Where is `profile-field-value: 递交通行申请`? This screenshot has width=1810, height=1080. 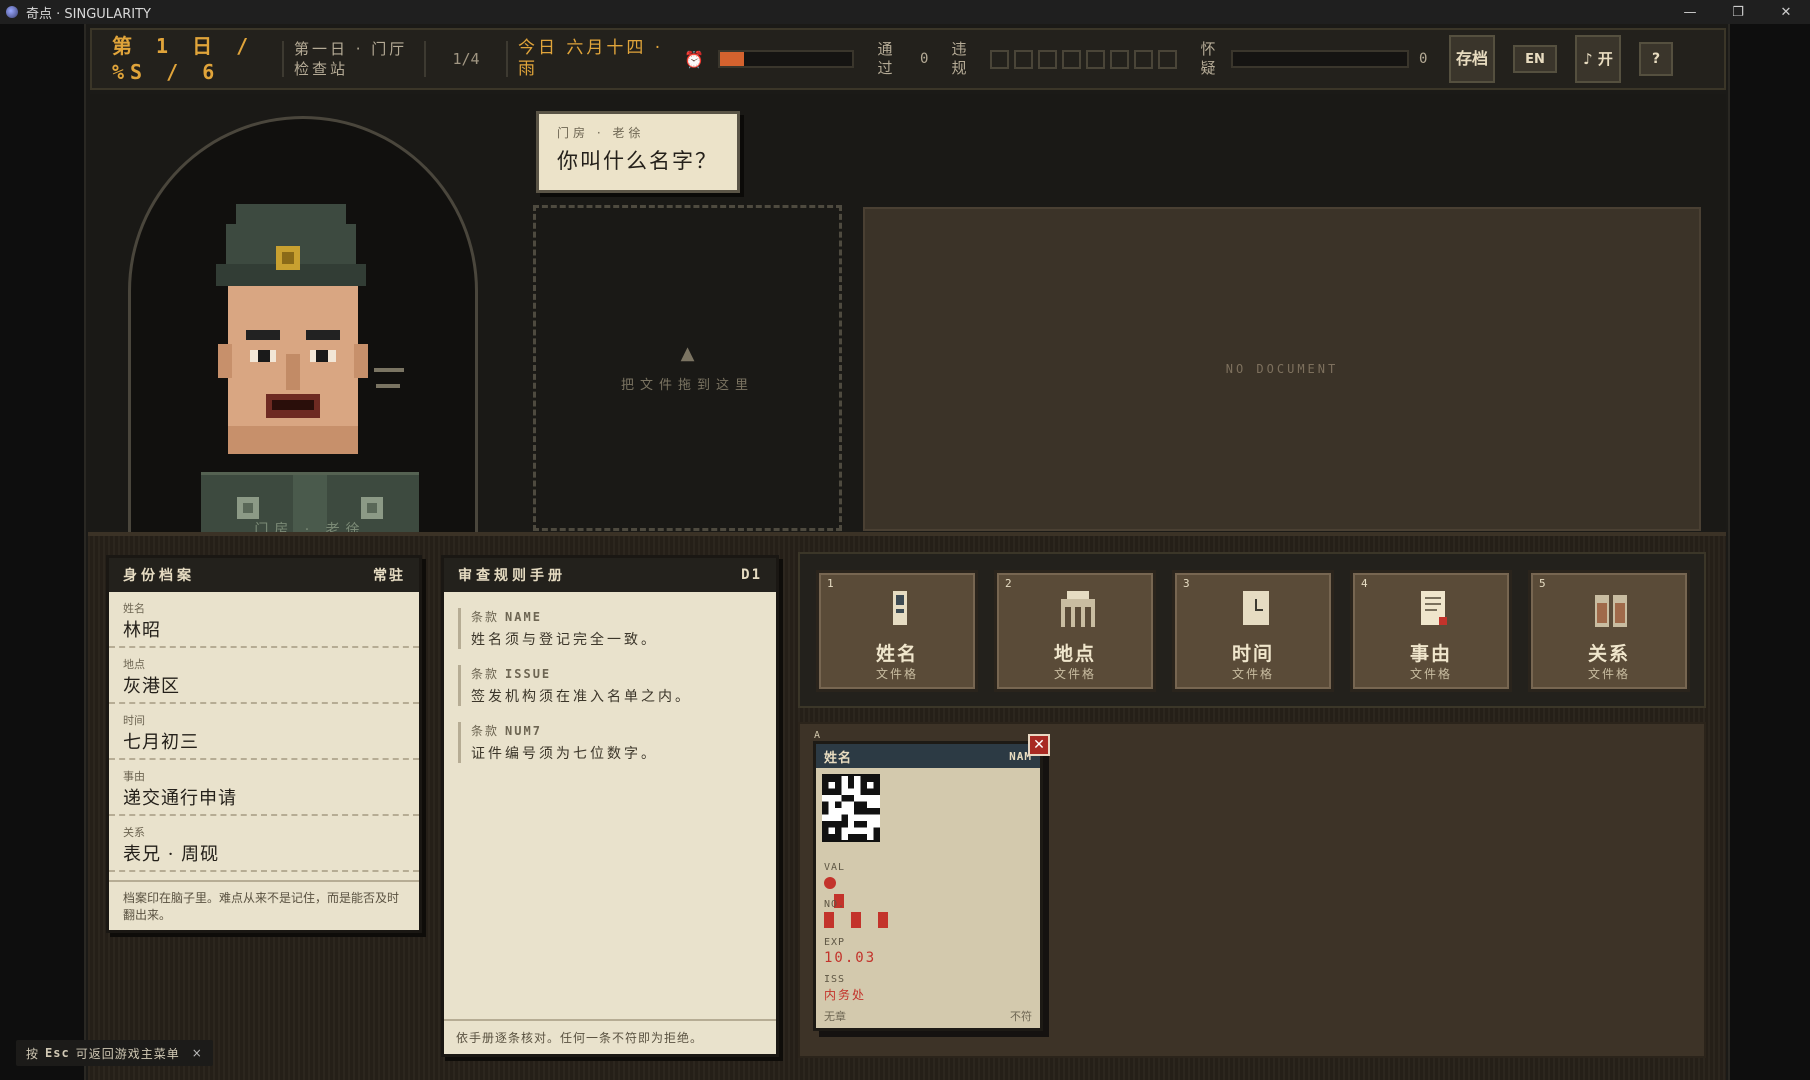 profile-field-value: 递交通行申请 is located at coordinates (180, 798).